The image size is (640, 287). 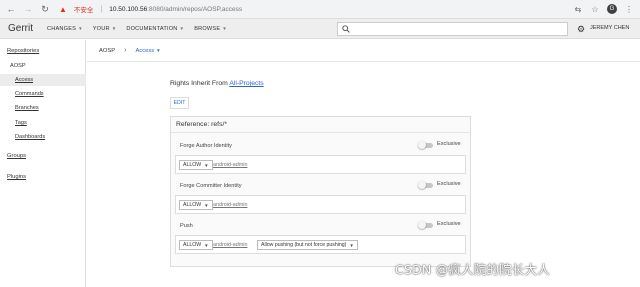 I want to click on insecure-label: 不安全, so click(x=83, y=10).